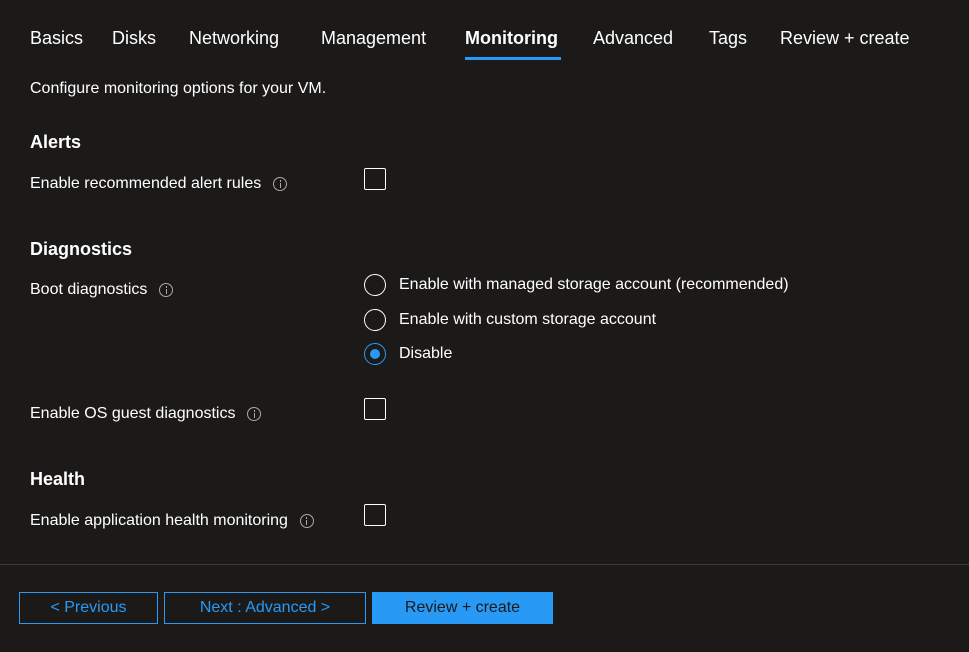  Describe the element at coordinates (511, 38) in the screenshot. I see `tab-monitoring: Monitoring` at that location.